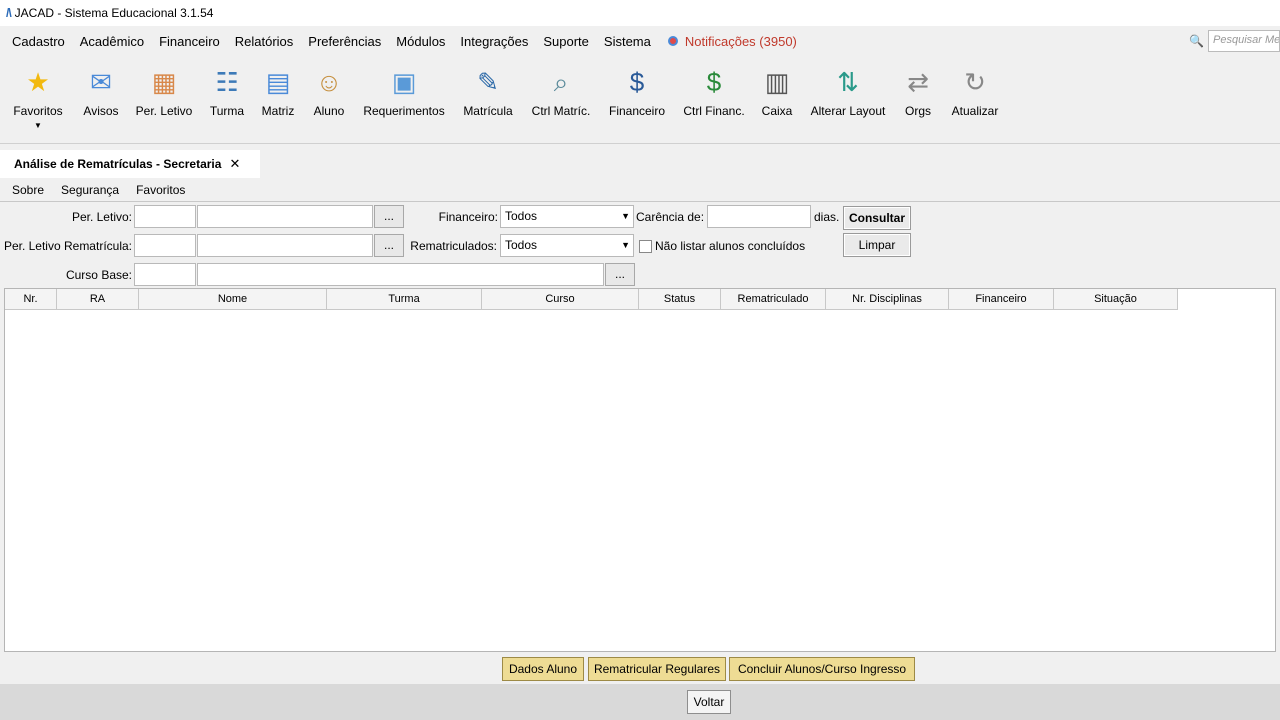 The width and height of the screenshot is (1280, 720). Describe the element at coordinates (420, 41) in the screenshot. I see `menu-modulos: Módulos` at that location.